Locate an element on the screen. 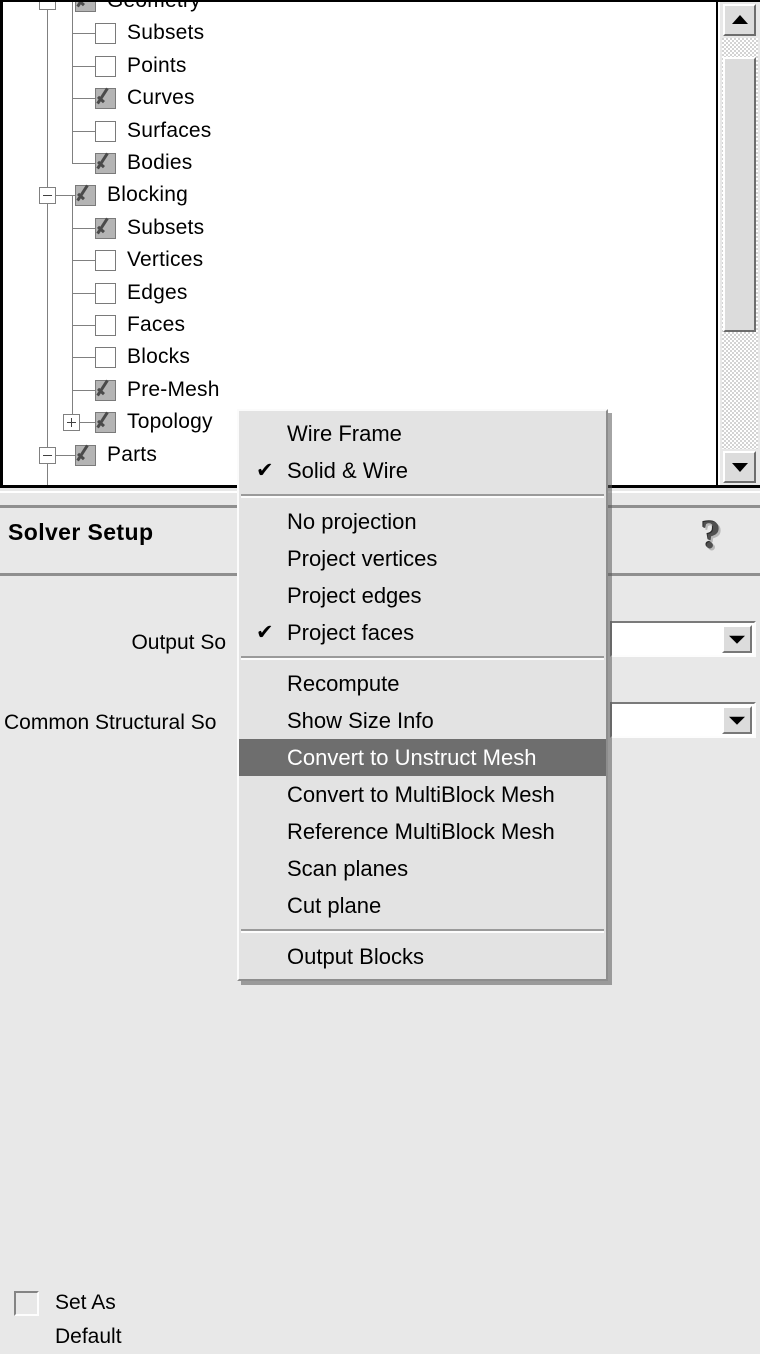 The image size is (760, 1354). menu-item: Reference MultiBlock Mesh is located at coordinates (422, 831).